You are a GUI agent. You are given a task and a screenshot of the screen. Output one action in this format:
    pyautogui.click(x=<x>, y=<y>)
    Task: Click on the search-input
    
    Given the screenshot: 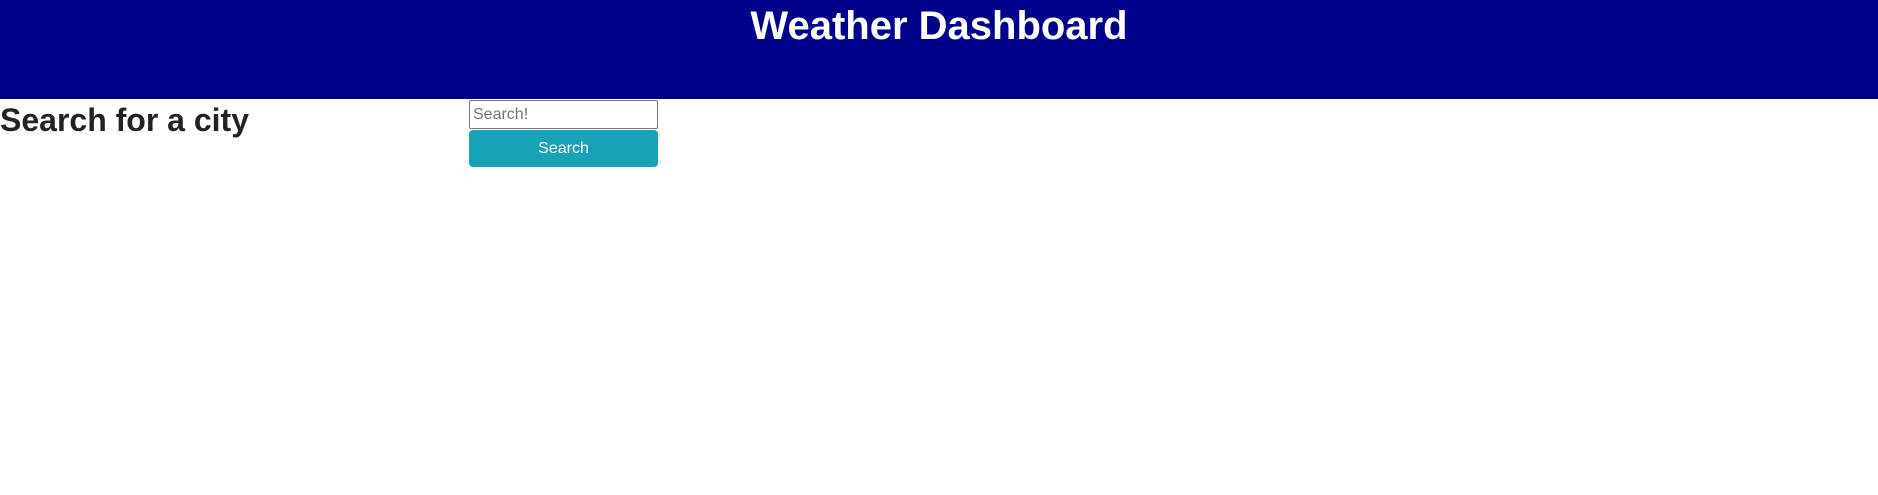 What is the action you would take?
    pyautogui.click(x=563, y=114)
    